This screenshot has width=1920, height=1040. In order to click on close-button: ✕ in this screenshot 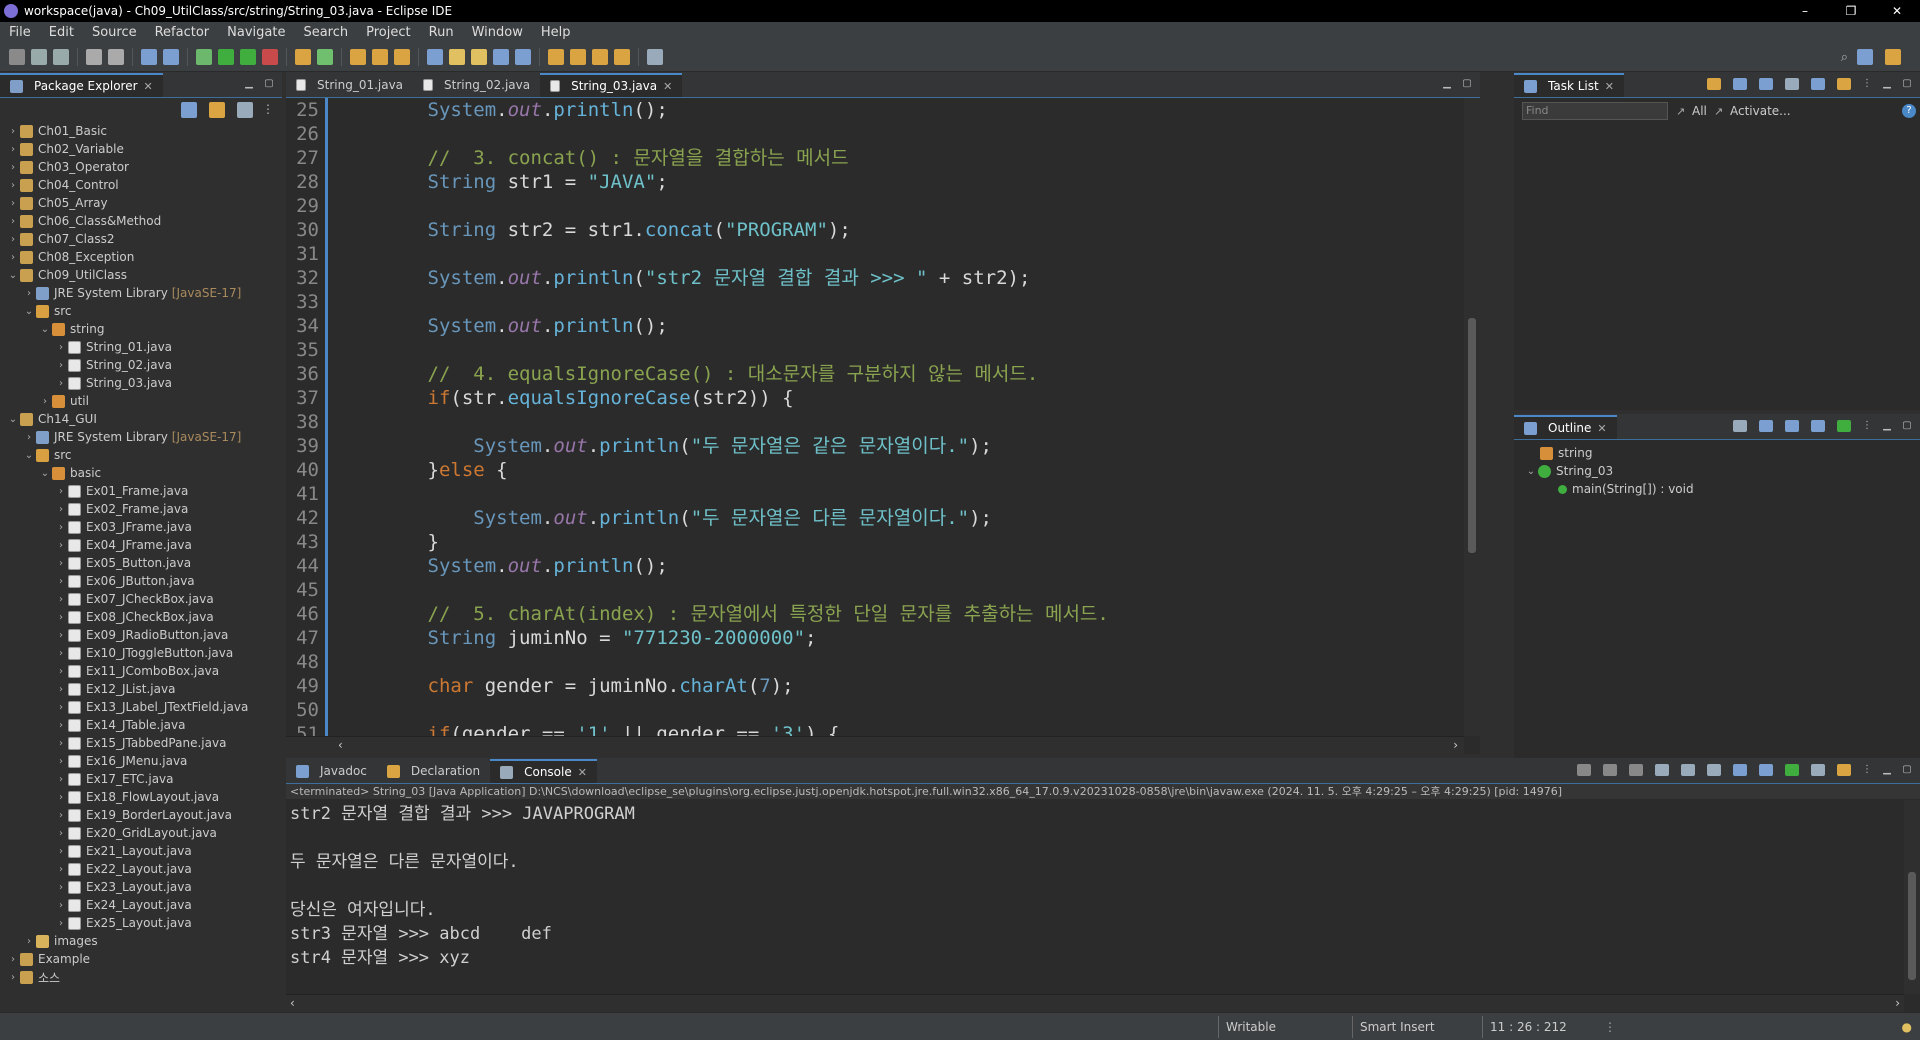, I will do `click(1897, 11)`.